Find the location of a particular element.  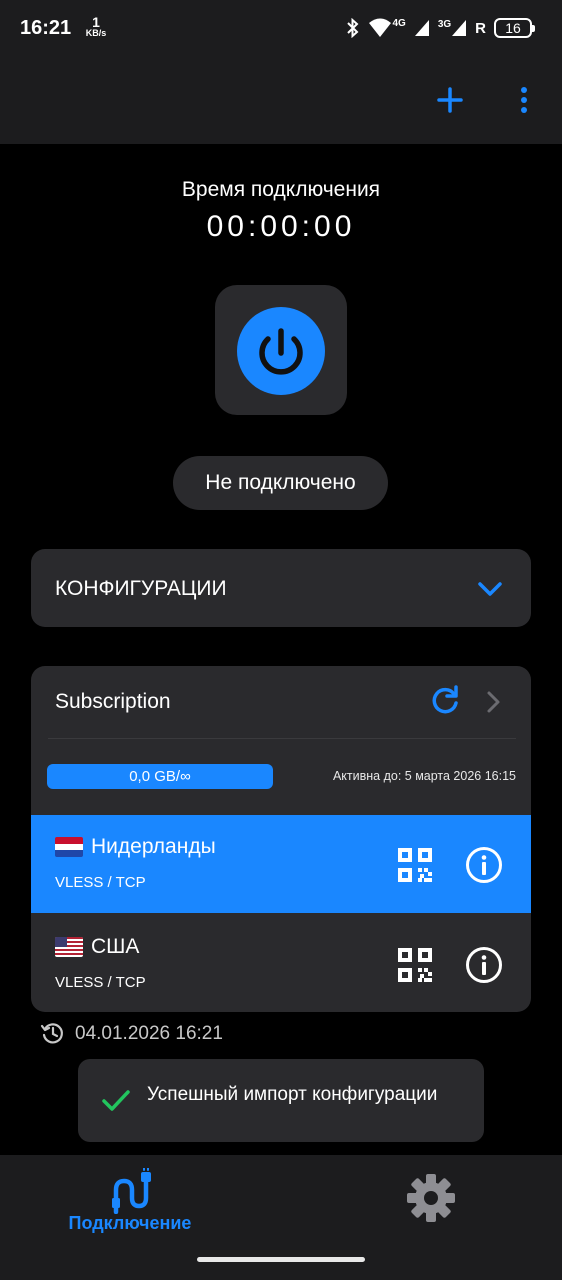

bluetooth-icon is located at coordinates (353, 28).